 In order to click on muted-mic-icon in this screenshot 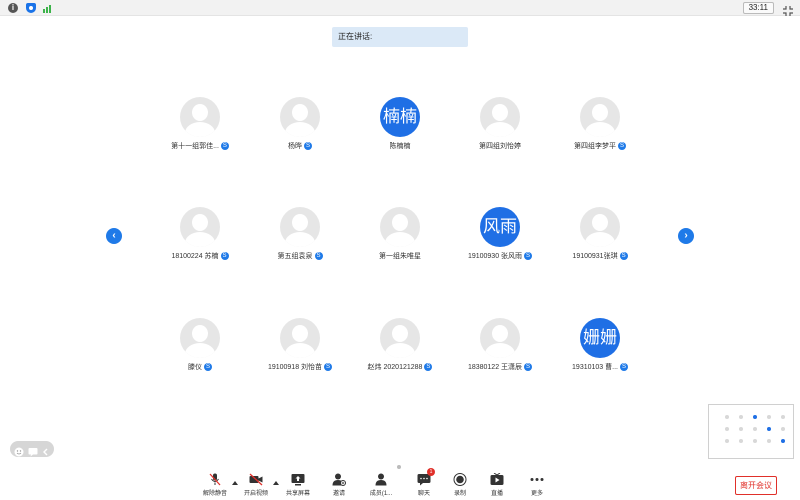, I will do `click(215, 479)`.